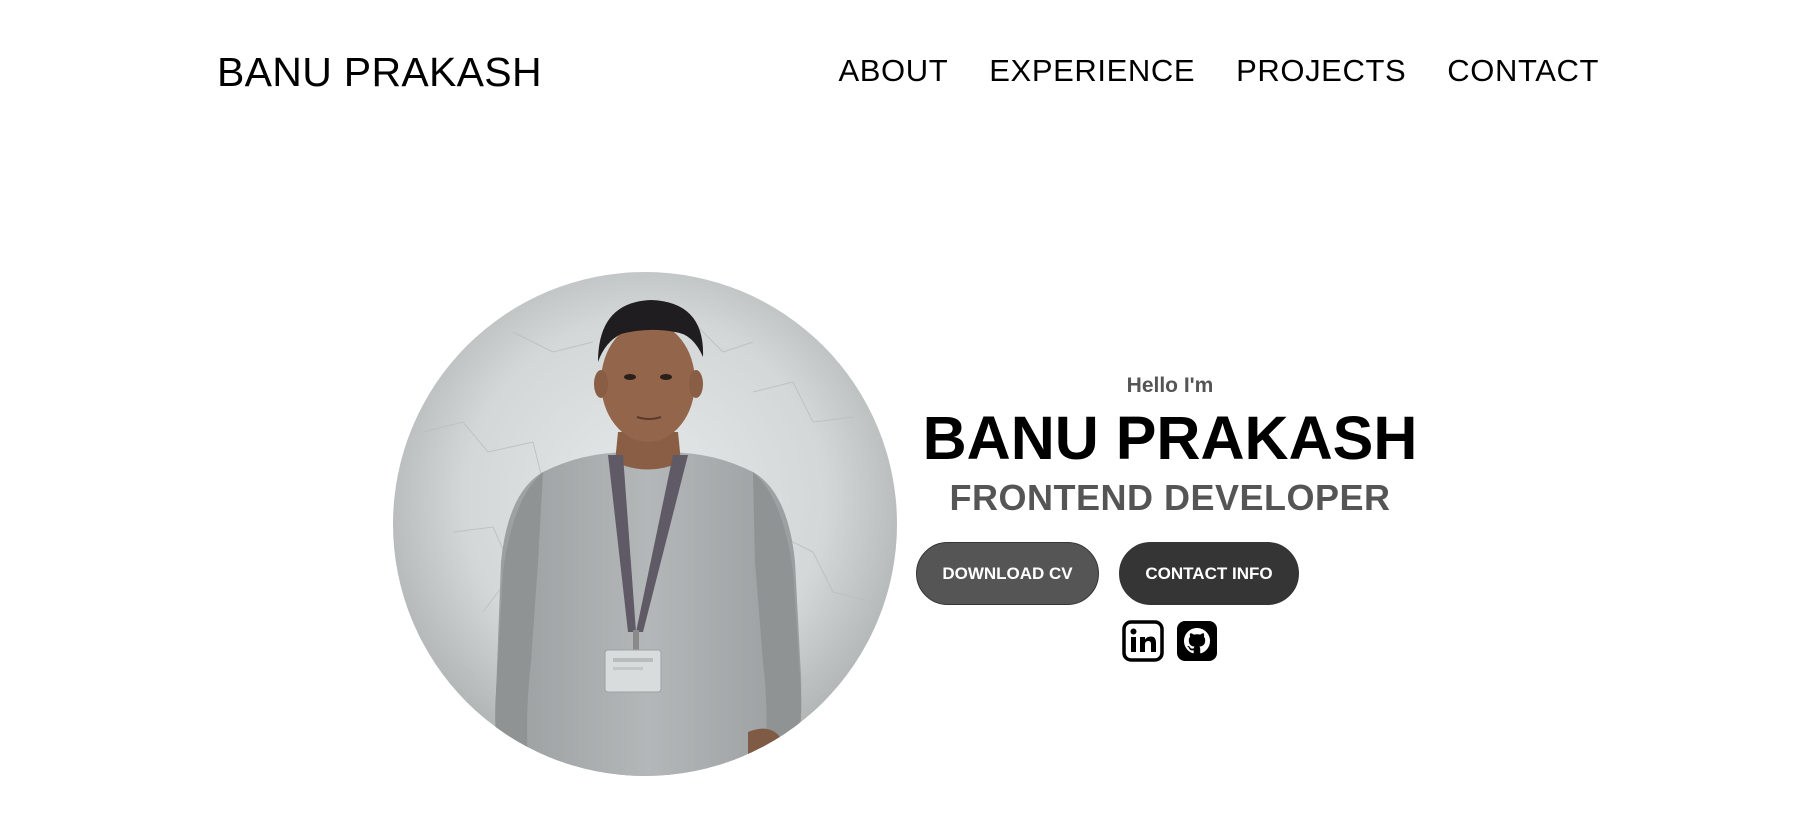 The image size is (1809, 820). What do you see at coordinates (1107, 573) in the screenshot?
I see `button-group: DOWNLOAD CV CONTACT INFO` at bounding box center [1107, 573].